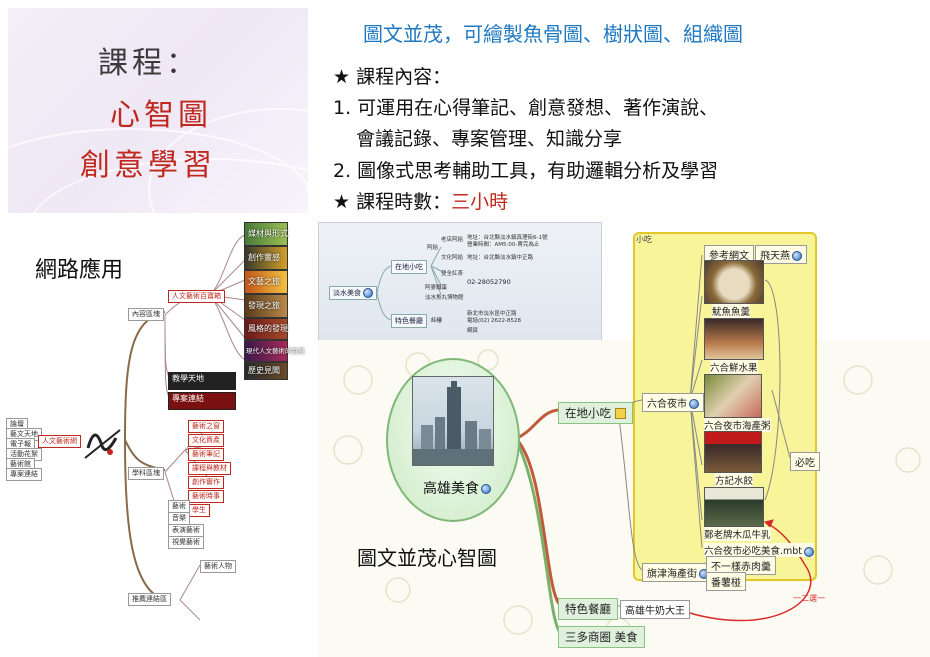 The width and height of the screenshot is (930, 657). Describe the element at coordinates (146, 473) in the screenshot. I see `branch-node: 學科區塊` at that location.